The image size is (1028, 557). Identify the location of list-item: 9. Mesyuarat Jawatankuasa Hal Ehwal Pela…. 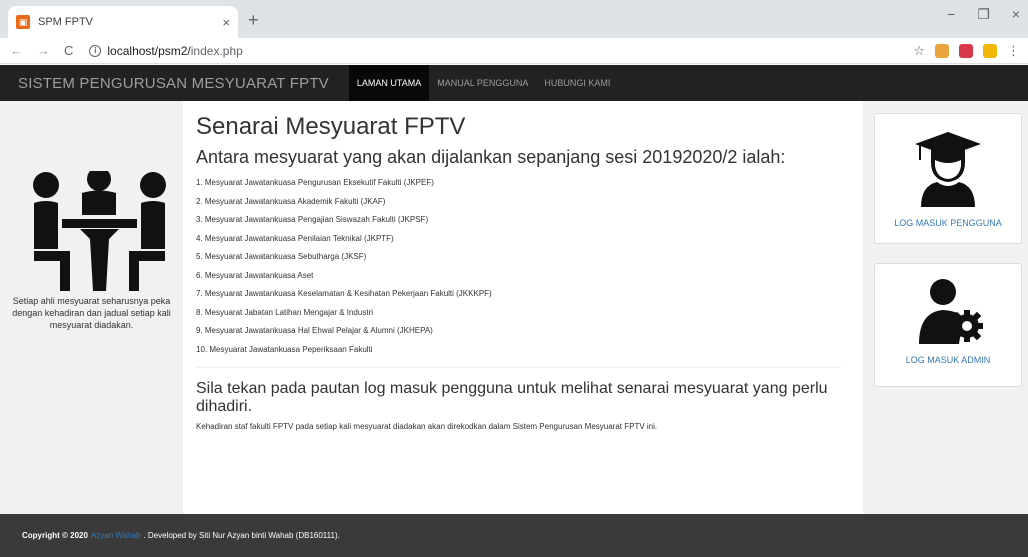
(314, 330).